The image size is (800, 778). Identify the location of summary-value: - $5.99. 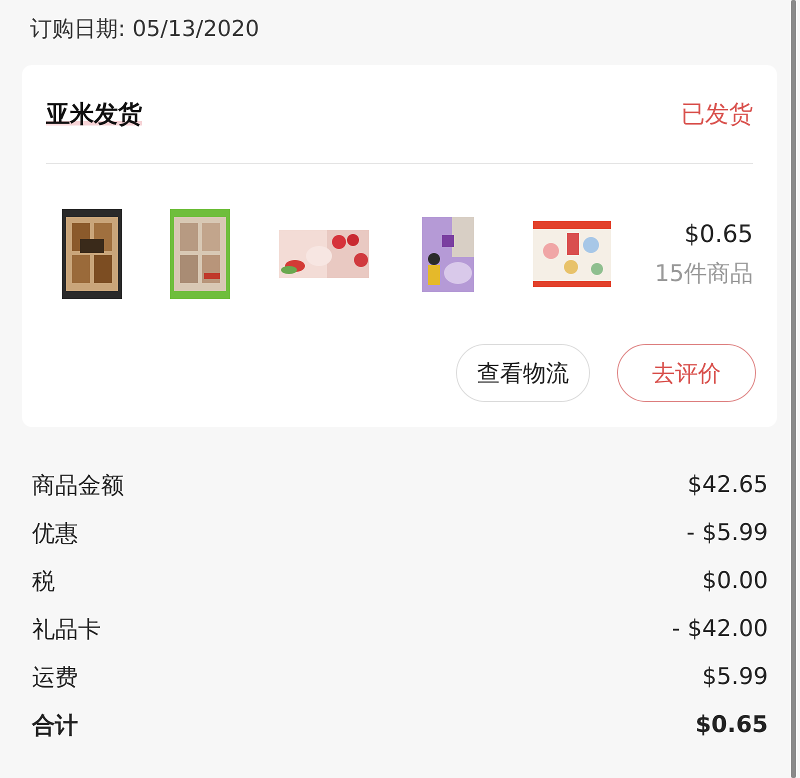
(727, 533).